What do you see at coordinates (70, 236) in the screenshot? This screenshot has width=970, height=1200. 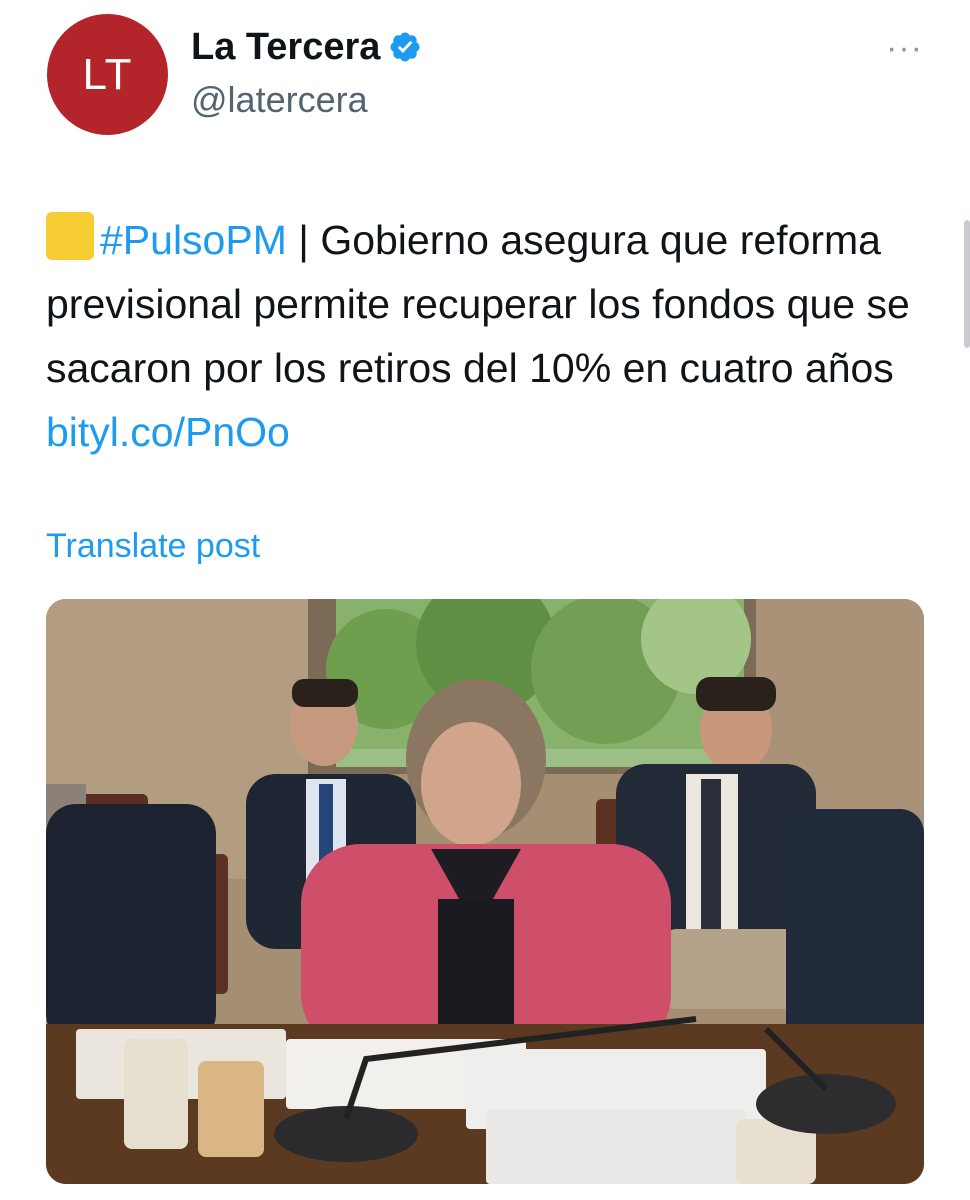 I see `yellow-square-emoji-icon` at bounding box center [70, 236].